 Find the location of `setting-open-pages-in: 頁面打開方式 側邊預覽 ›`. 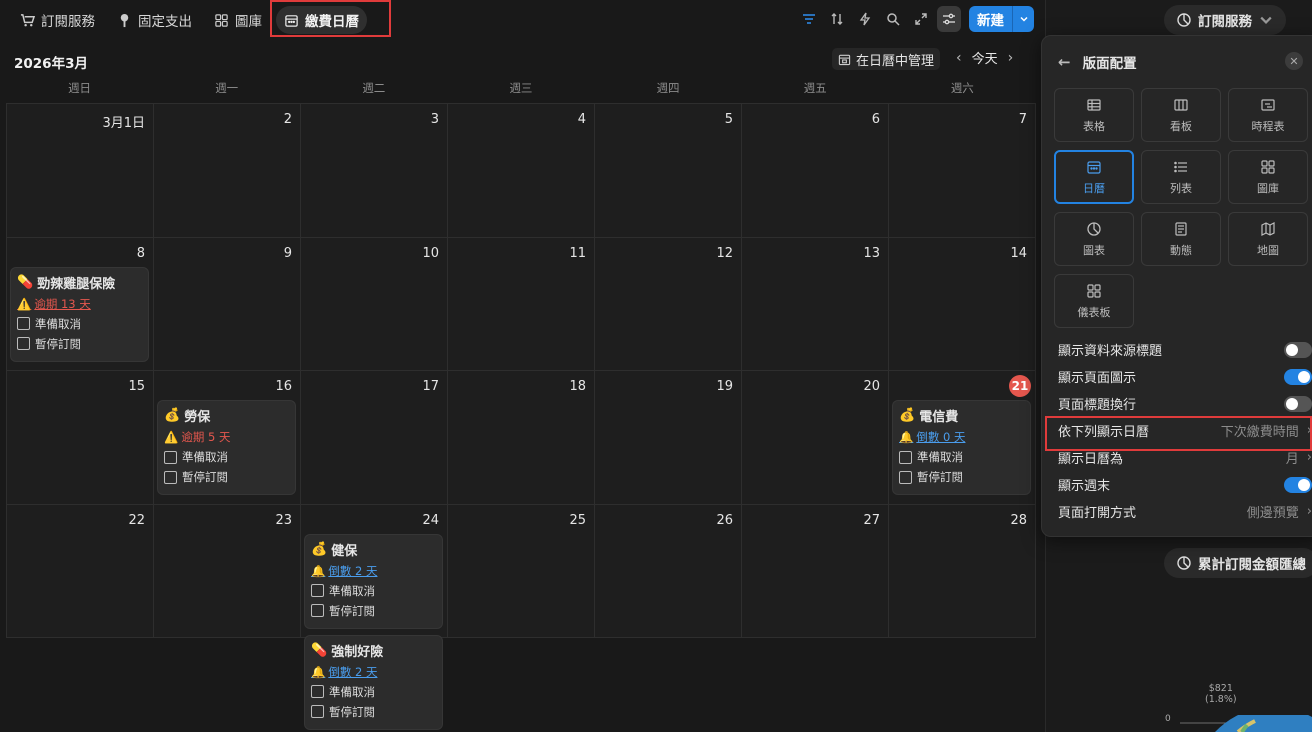

setting-open-pages-in: 頁面打開方式 側邊預覽 › is located at coordinates (1177, 511).